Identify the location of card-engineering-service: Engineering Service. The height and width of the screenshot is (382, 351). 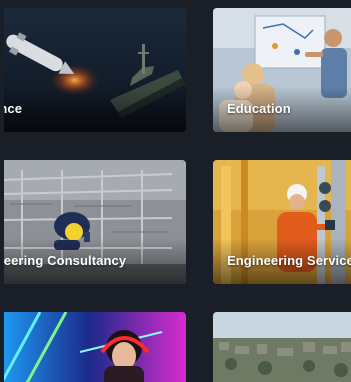
(282, 222).